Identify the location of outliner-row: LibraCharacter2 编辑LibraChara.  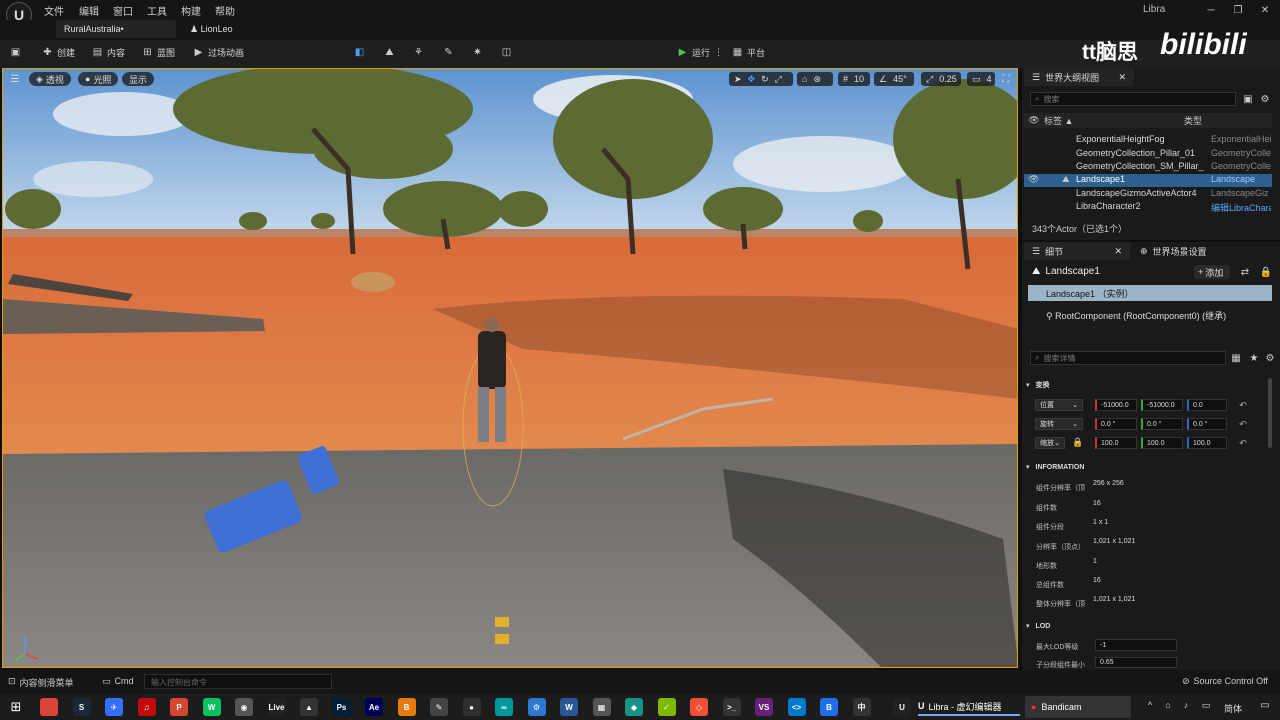
(1148, 207).